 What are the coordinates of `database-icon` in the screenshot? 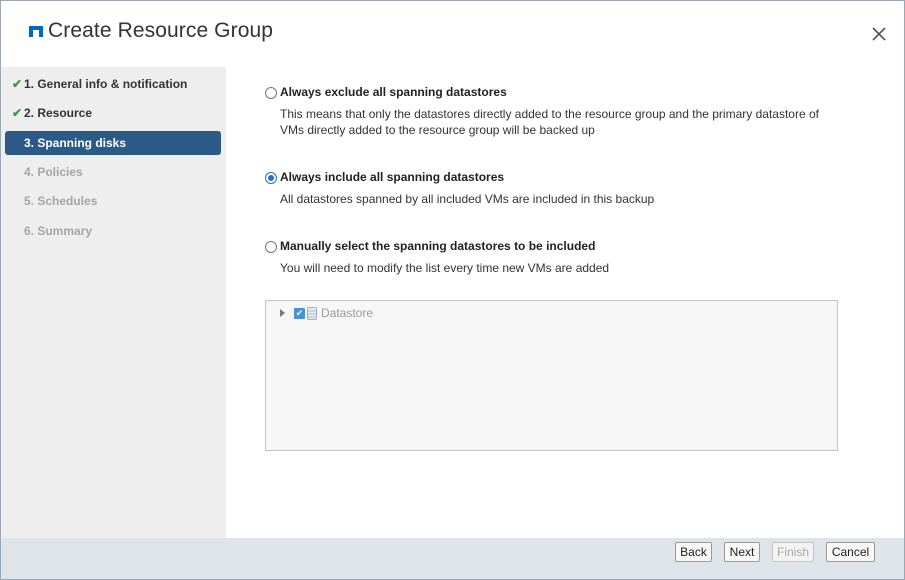 It's located at (312, 313).